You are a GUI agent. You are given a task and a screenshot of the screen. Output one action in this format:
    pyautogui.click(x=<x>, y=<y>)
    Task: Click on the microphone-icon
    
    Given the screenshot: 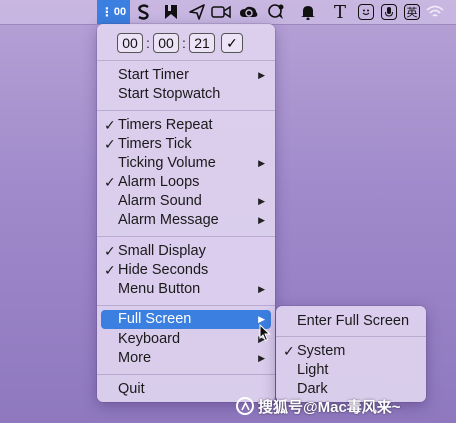 What is the action you would take?
    pyautogui.click(x=389, y=12)
    